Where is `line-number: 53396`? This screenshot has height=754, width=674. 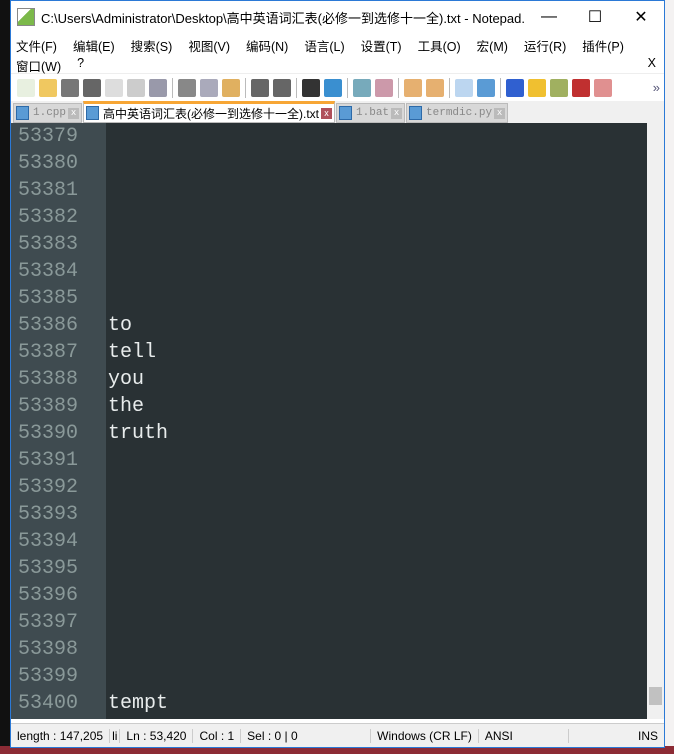
line-number: 53396 is located at coordinates (48, 595).